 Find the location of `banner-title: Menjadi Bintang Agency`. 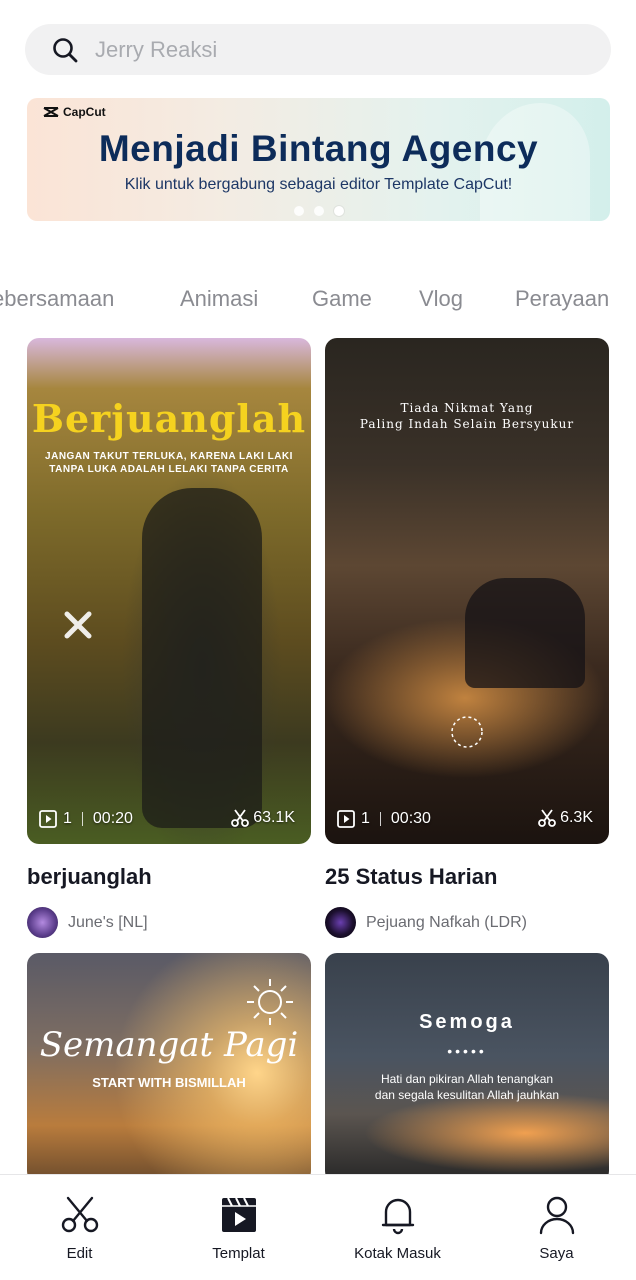

banner-title: Menjadi Bintang Agency is located at coordinates (318, 148).